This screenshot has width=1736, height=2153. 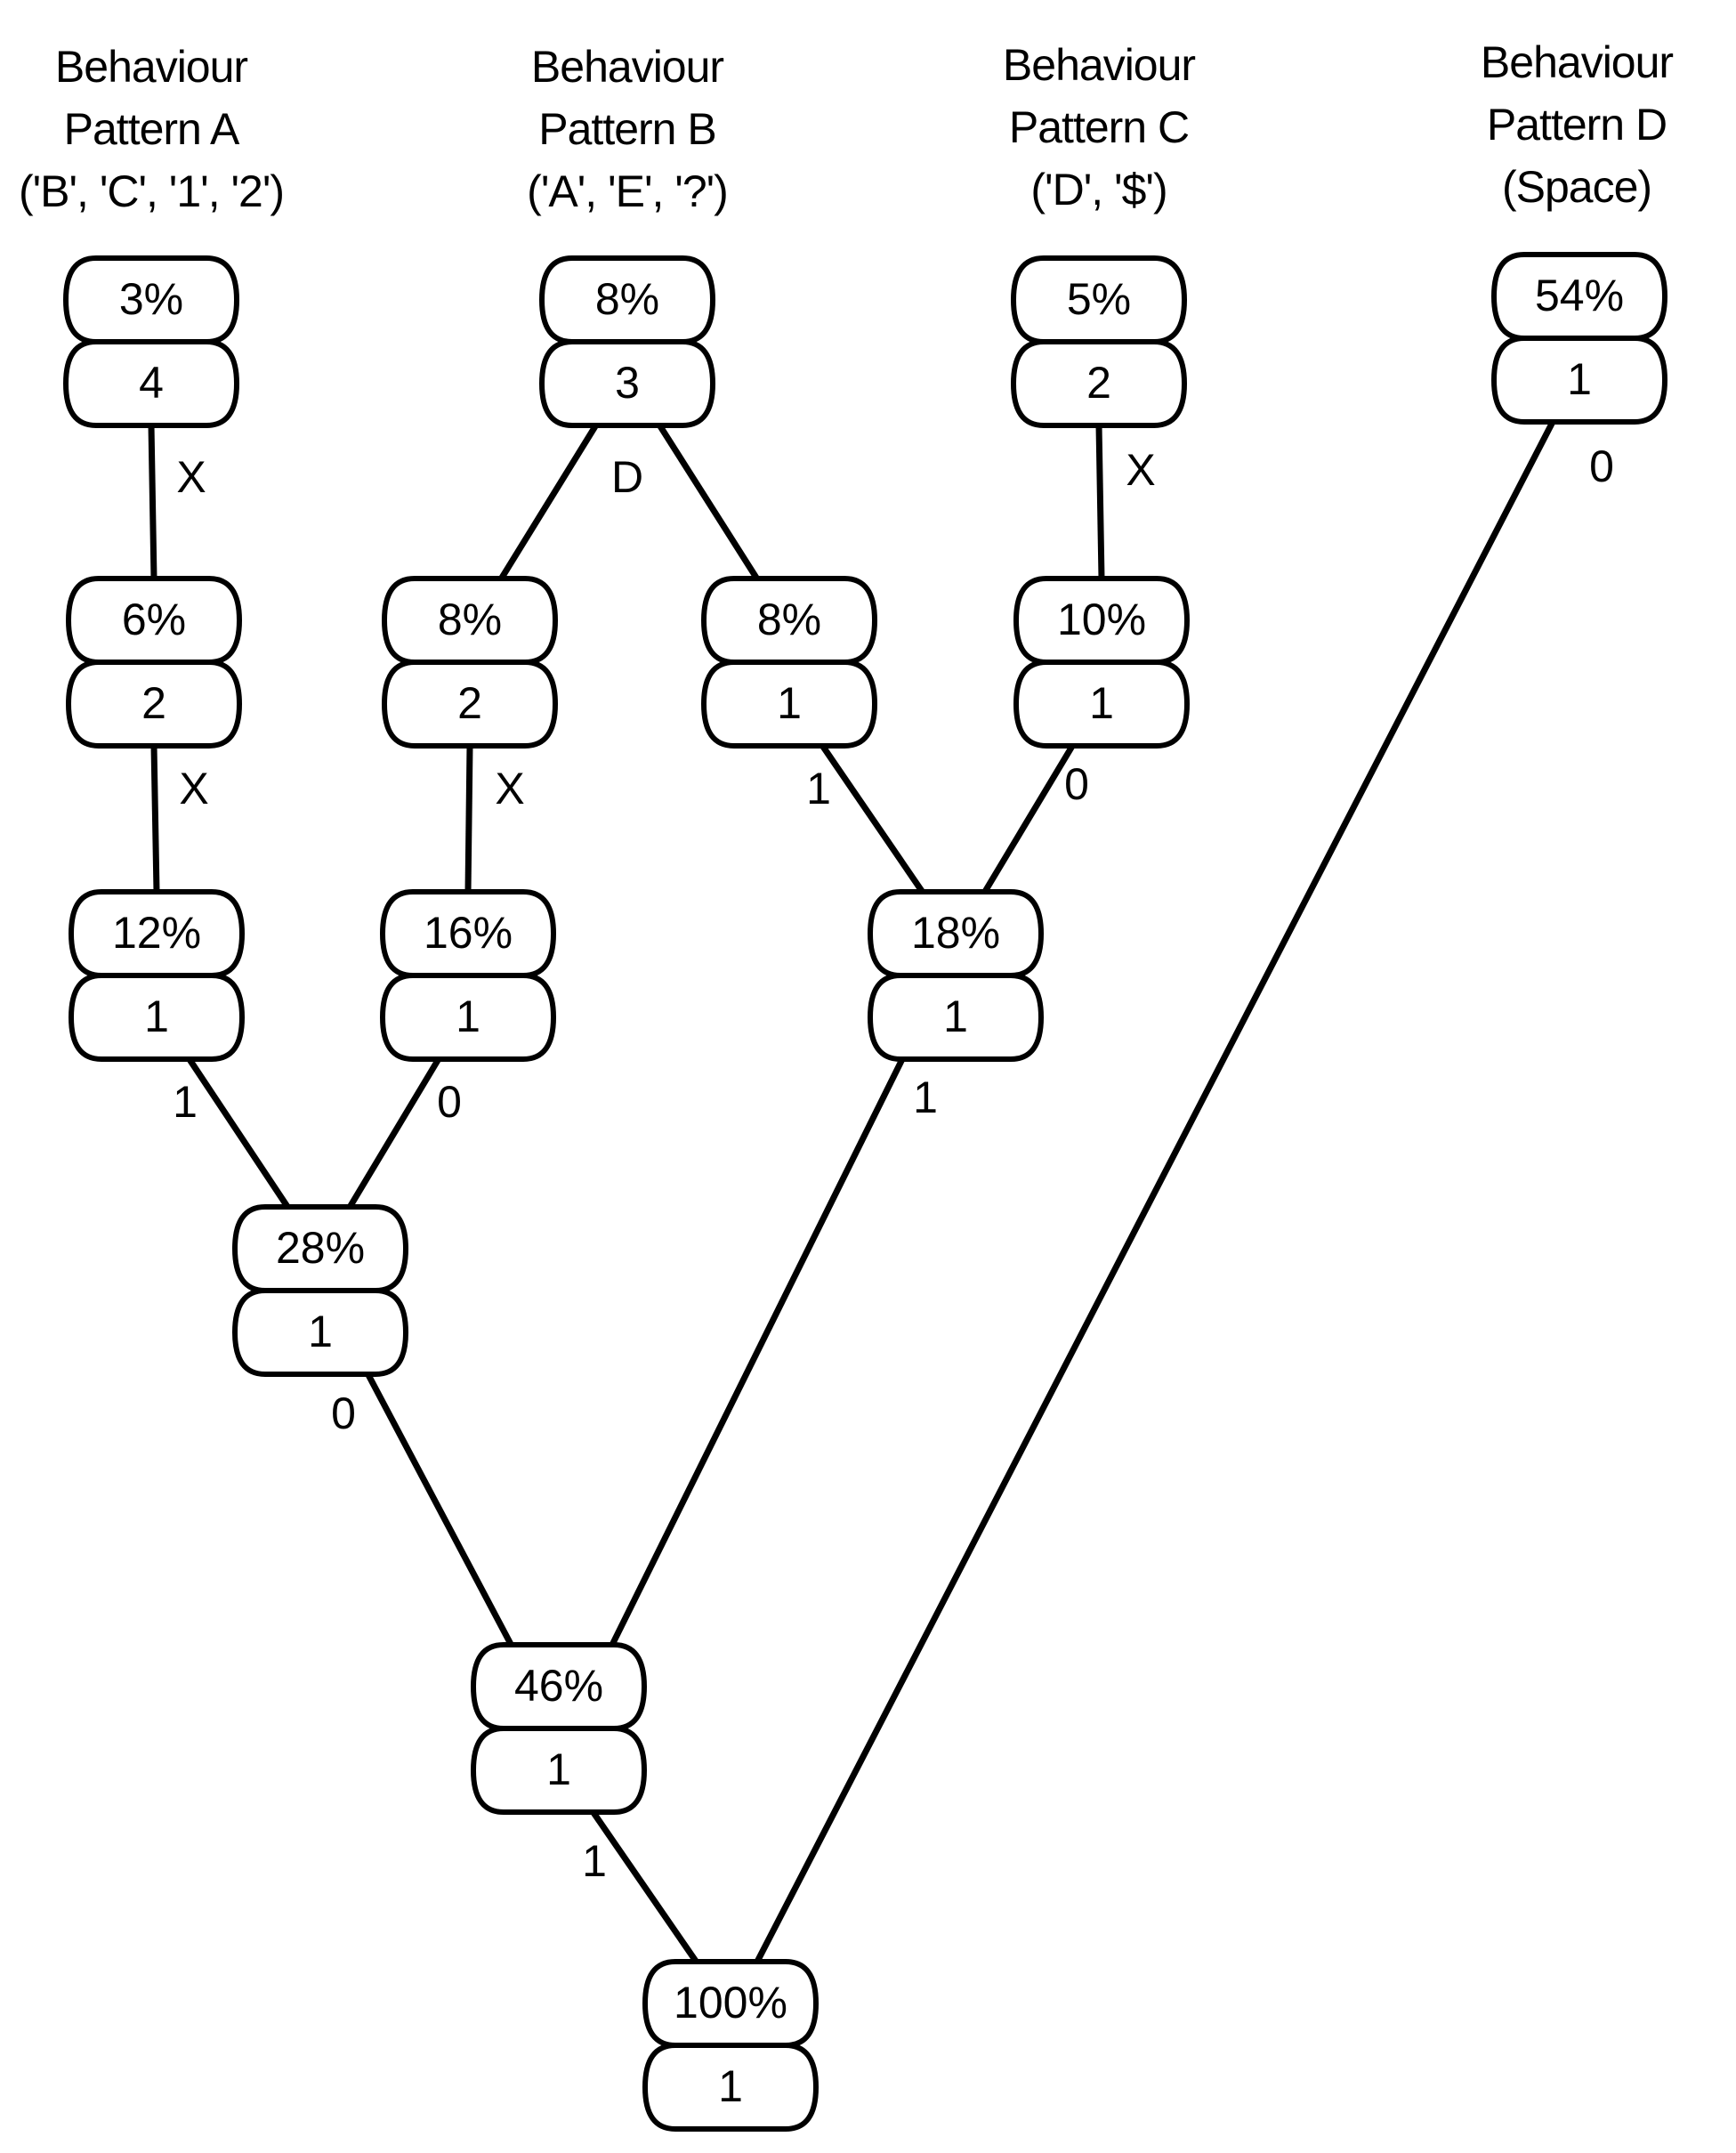 What do you see at coordinates (238, 1133) in the screenshot?
I see `edge-a3-ab` at bounding box center [238, 1133].